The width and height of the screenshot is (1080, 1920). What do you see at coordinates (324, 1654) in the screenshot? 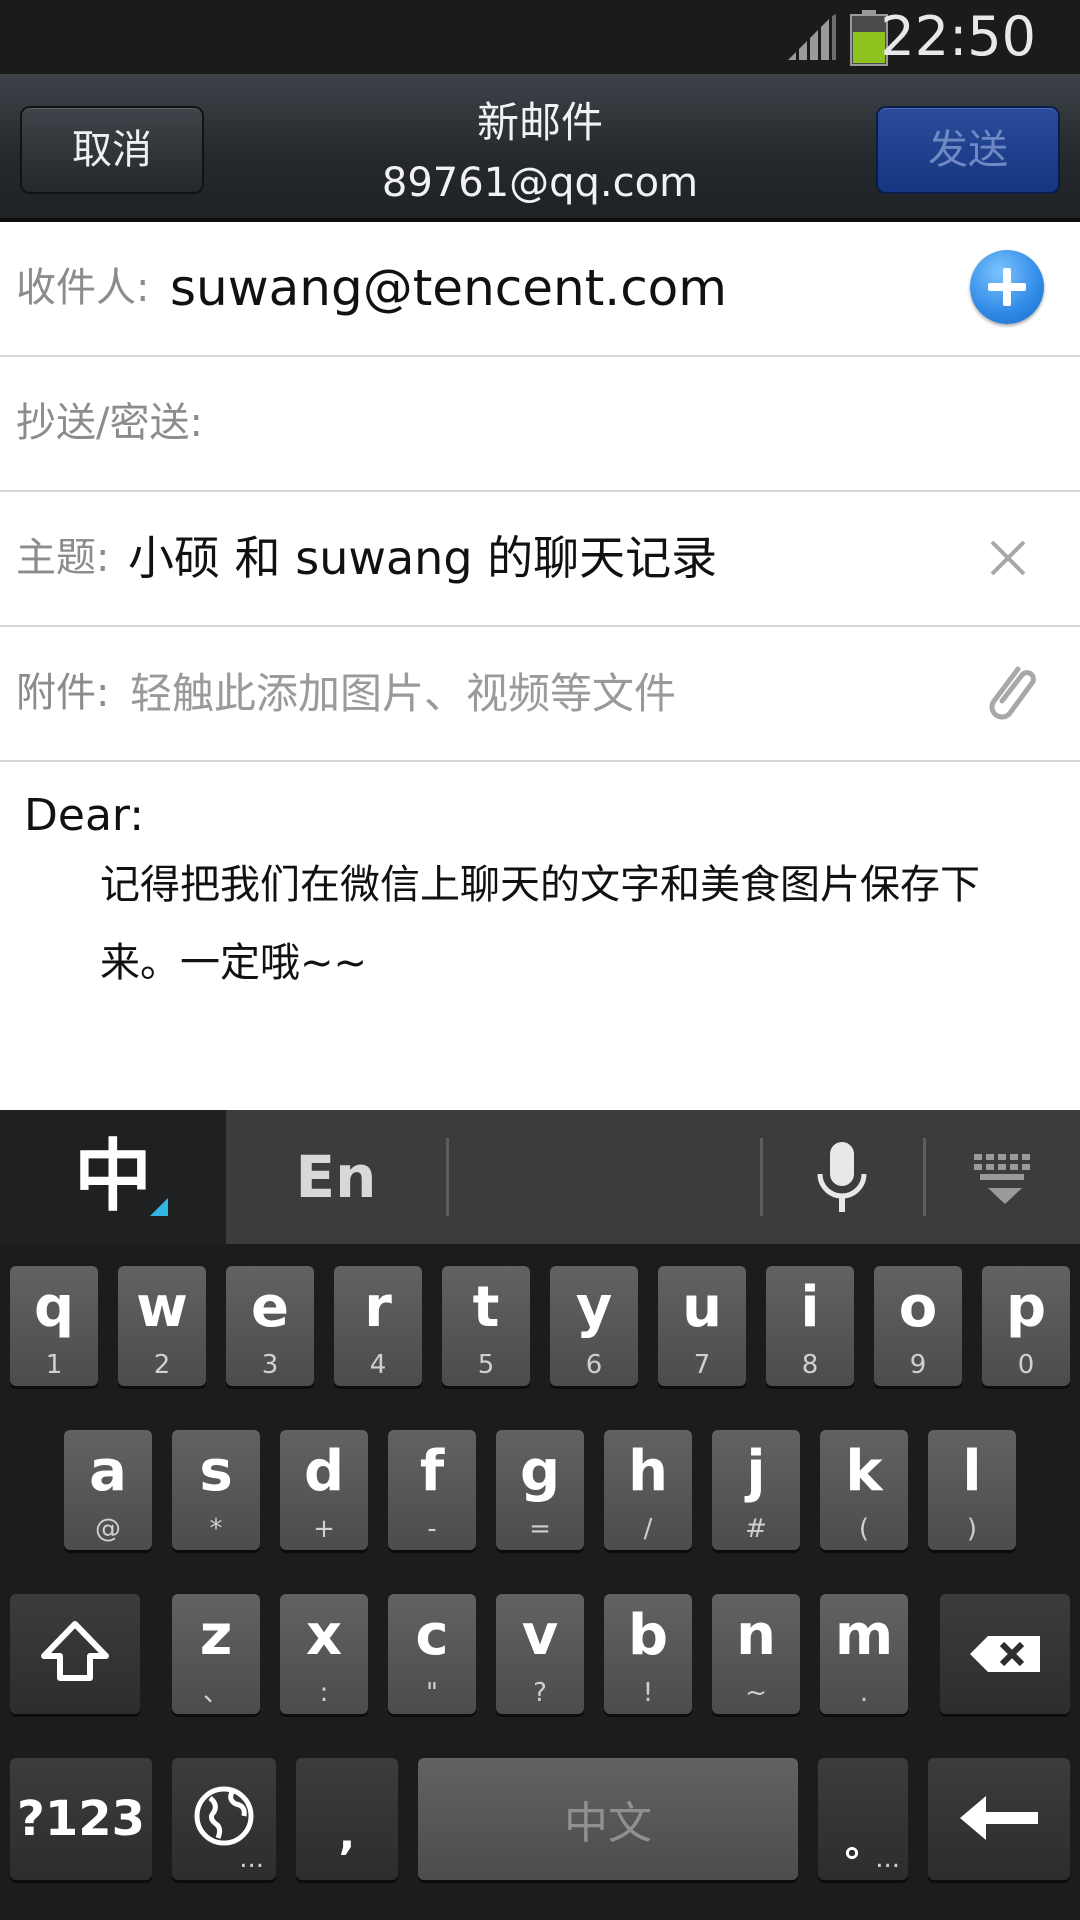
I see `key-x: x:` at bounding box center [324, 1654].